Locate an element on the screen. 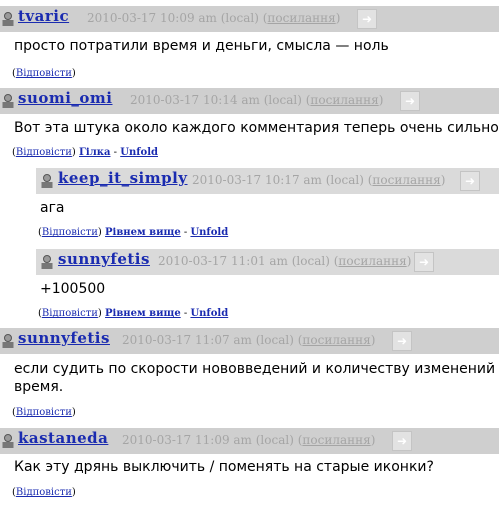  comment-meta: 2010-03-17 11:07 am (local) (посилання) is located at coordinates (249, 340).